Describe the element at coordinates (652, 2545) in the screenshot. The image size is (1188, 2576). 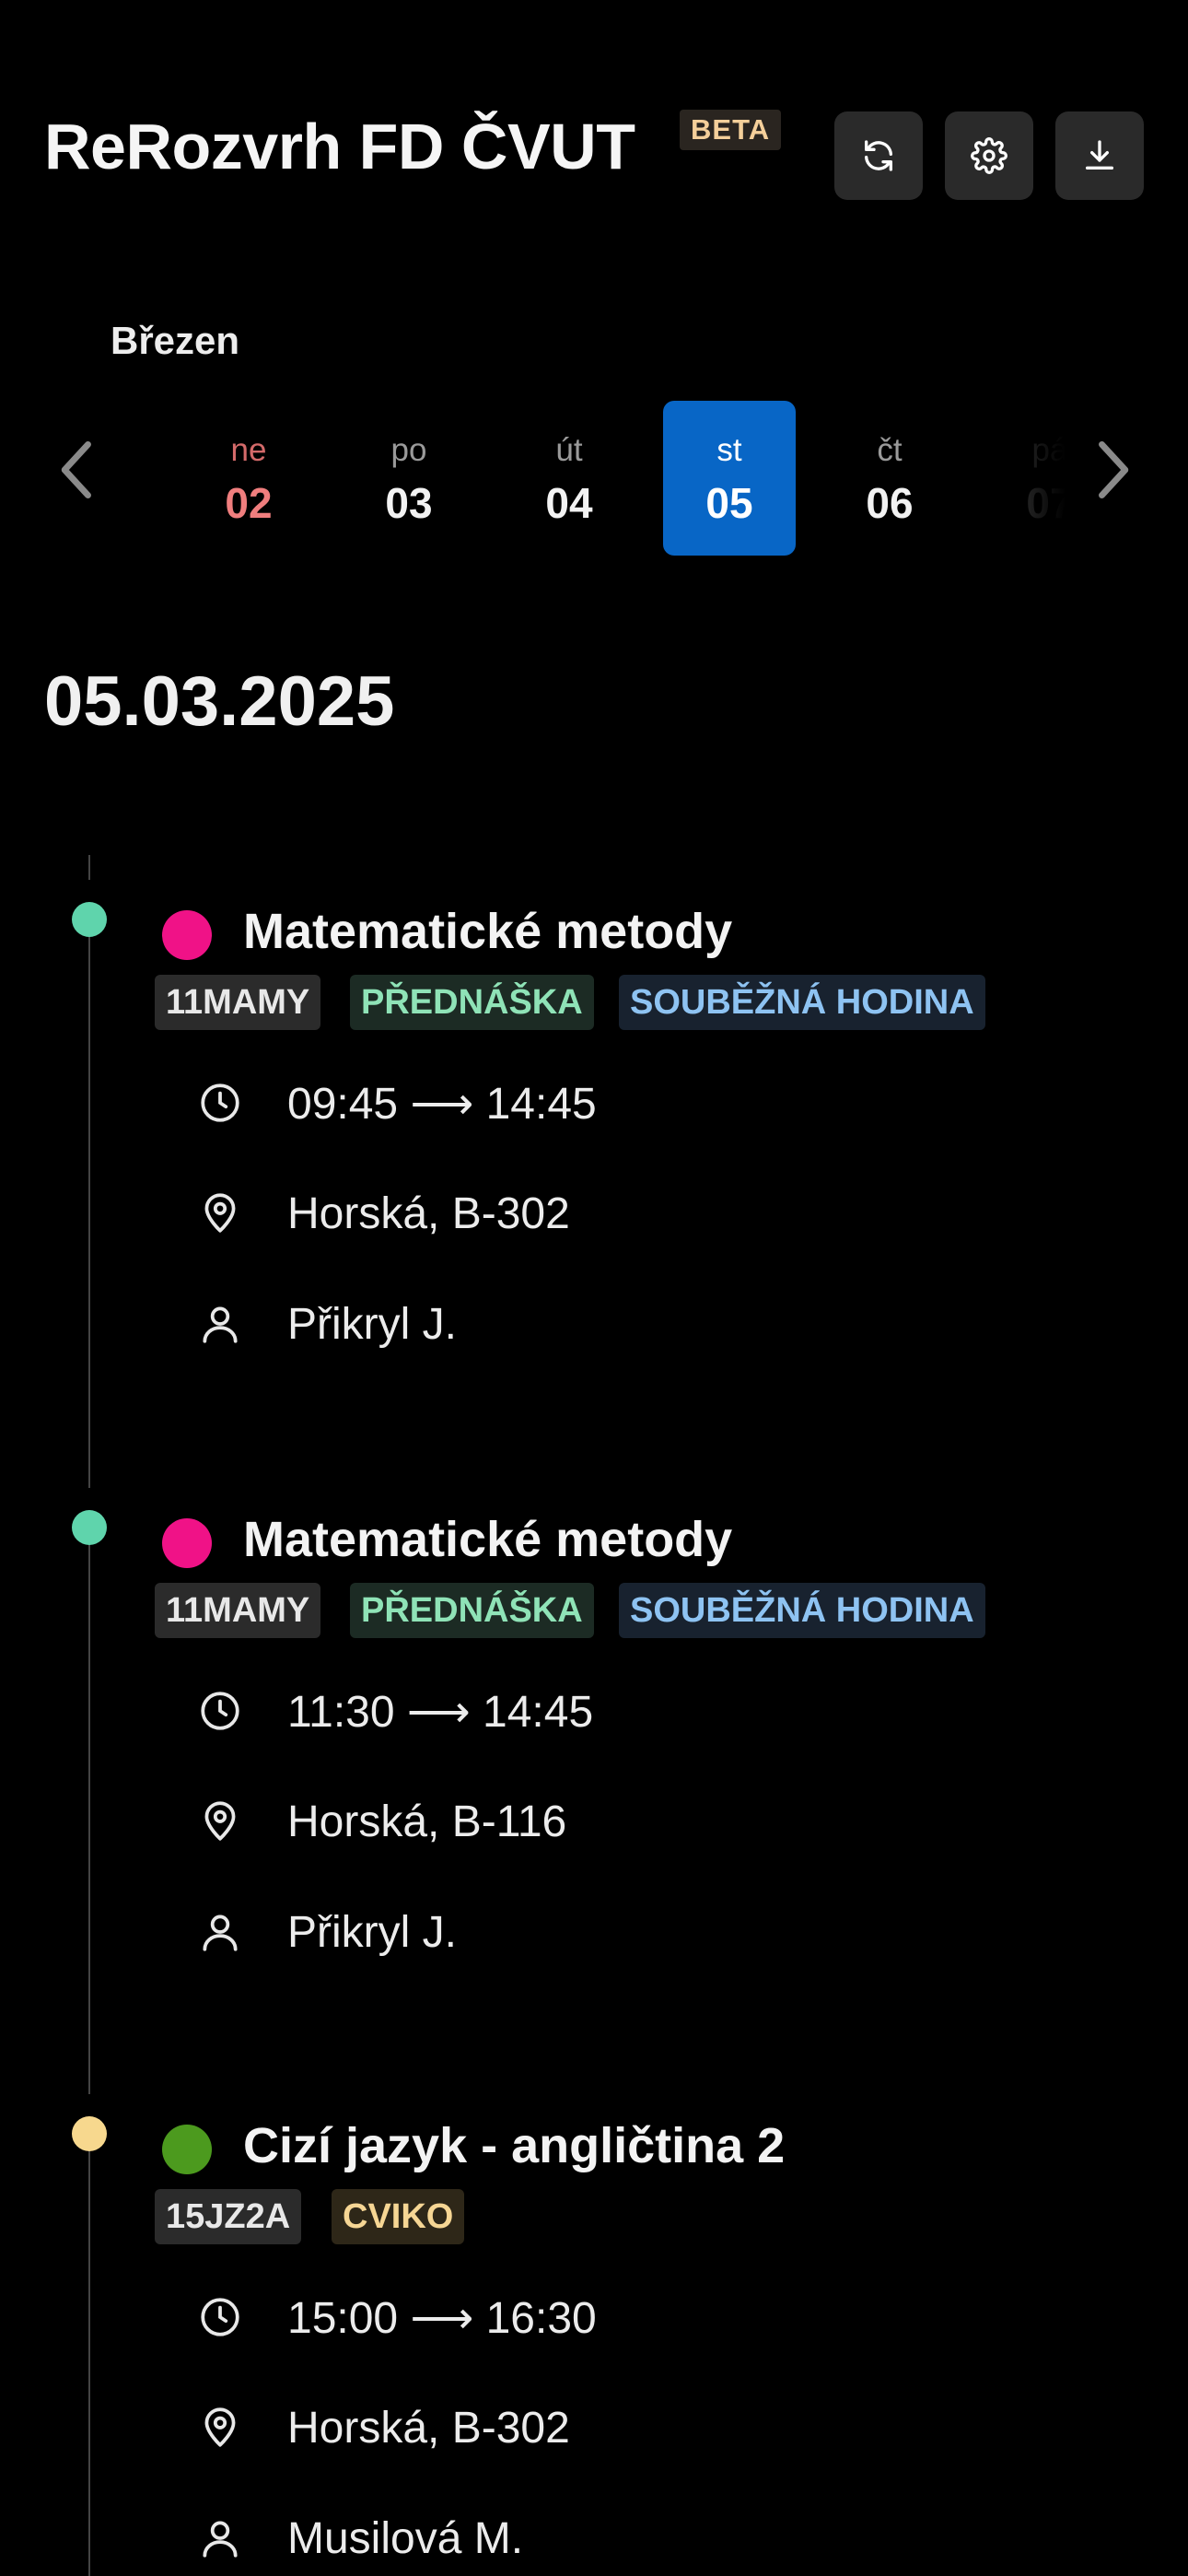
I see `teacher-row: Musilová M.` at that location.